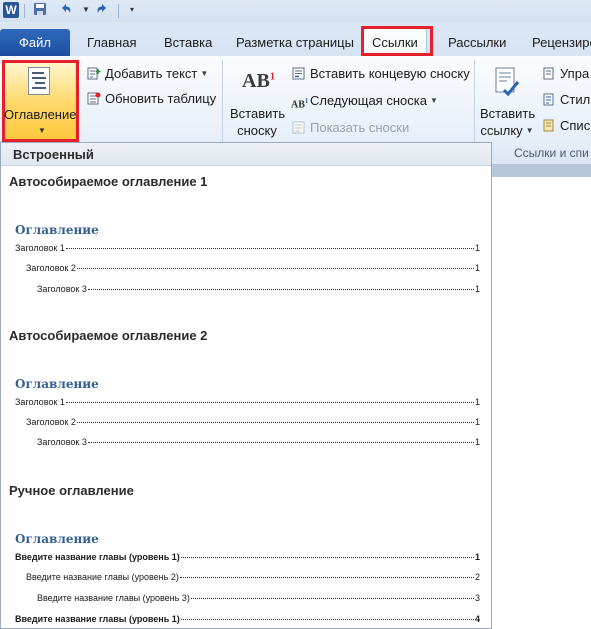  I want to click on tab-page-layout: Разметка страницы, so click(295, 42).